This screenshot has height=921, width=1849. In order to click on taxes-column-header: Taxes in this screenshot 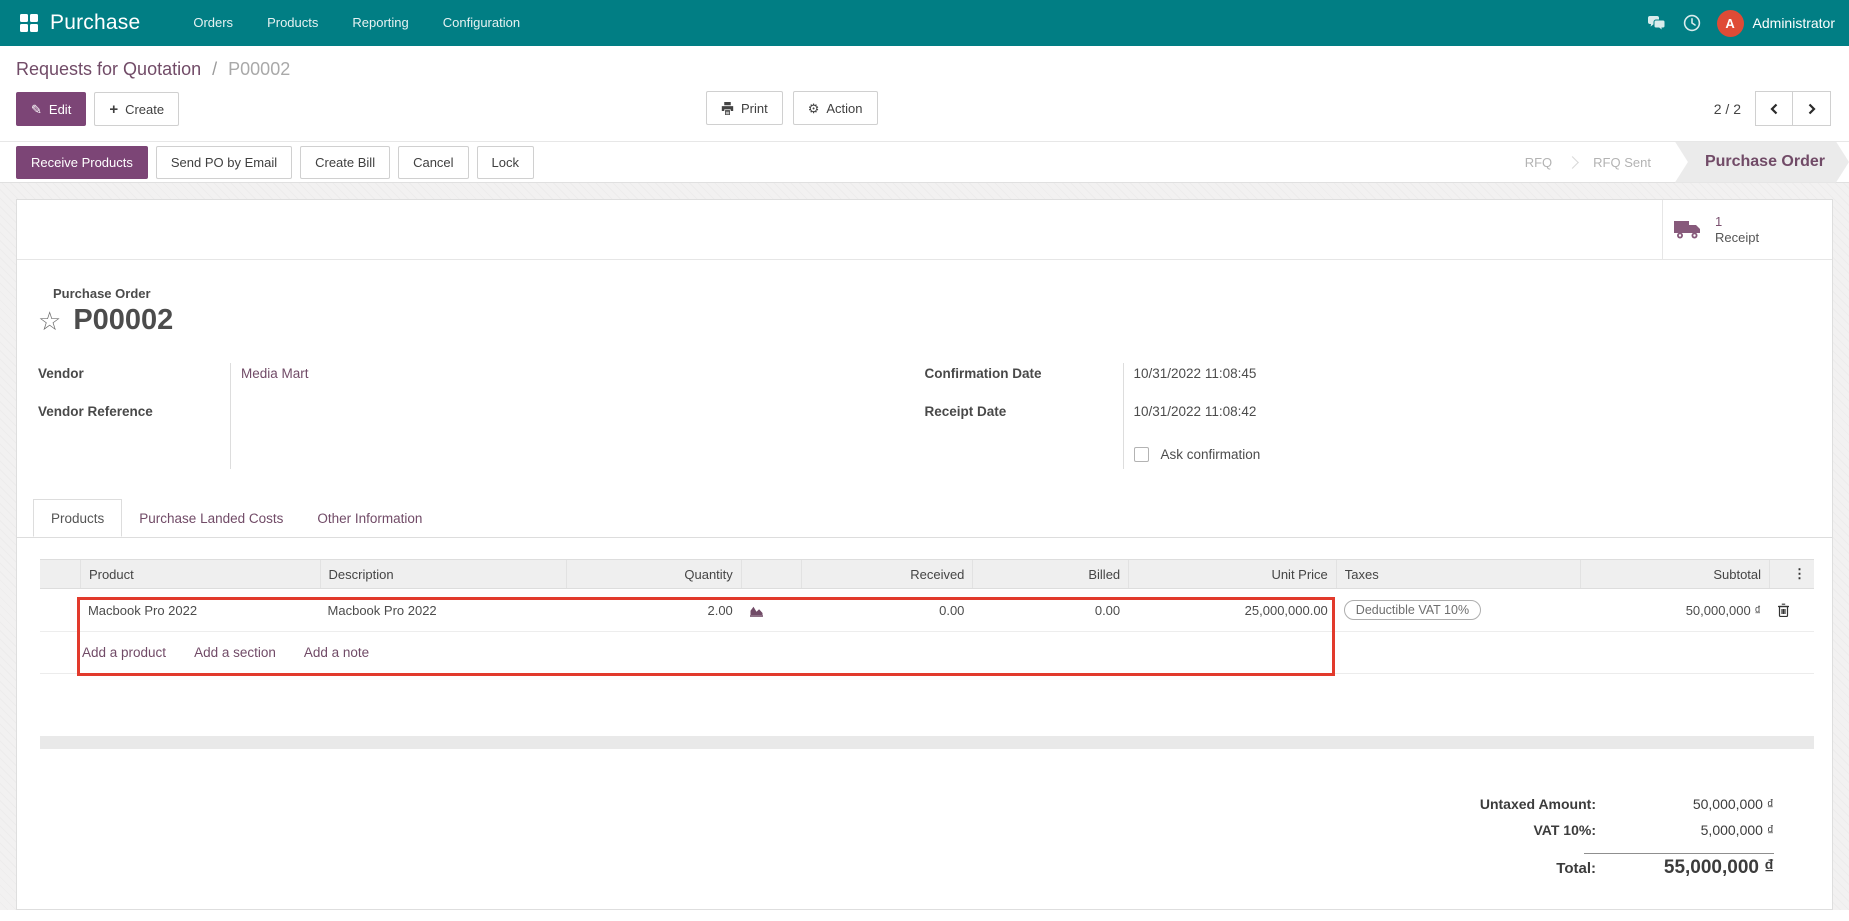, I will do `click(1458, 574)`.